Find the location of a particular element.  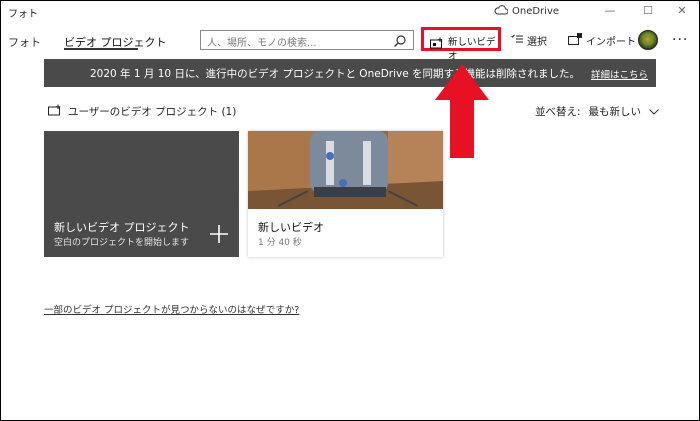

active-tab-indicator is located at coordinates (101, 49).